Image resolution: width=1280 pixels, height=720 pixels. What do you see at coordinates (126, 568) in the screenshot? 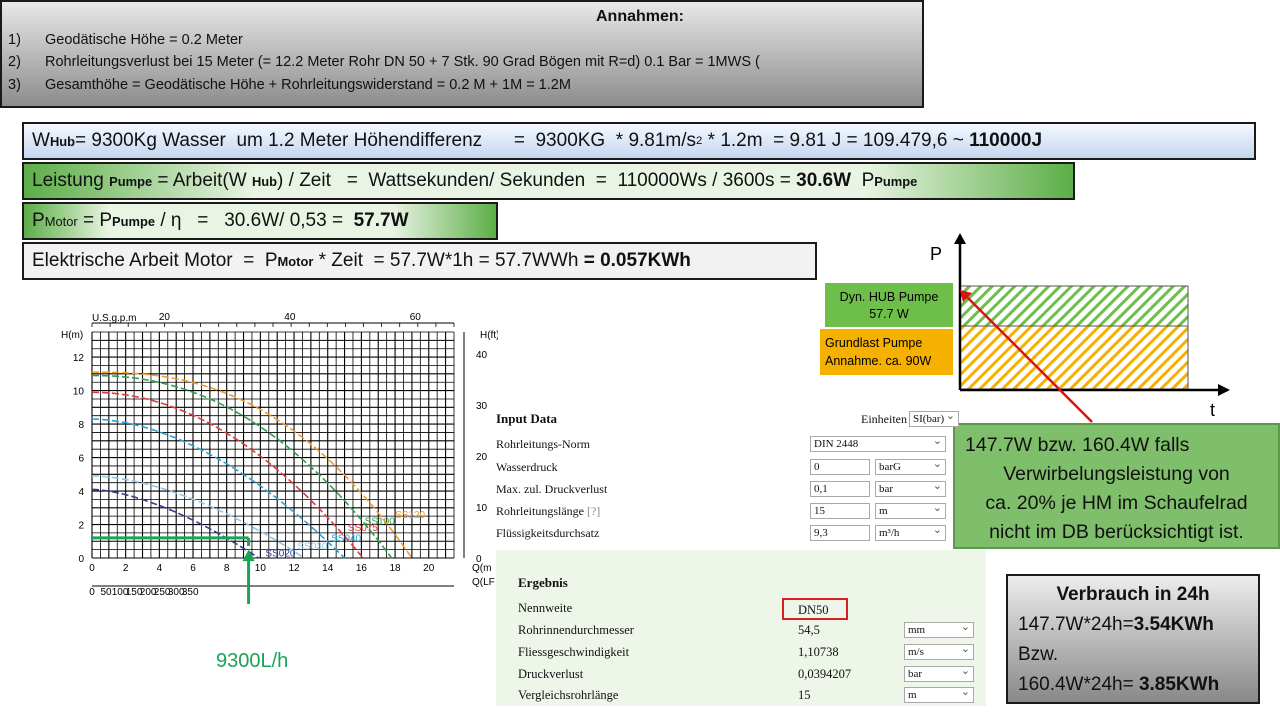
I see `bottom-axis-tick-label: 2` at bounding box center [126, 568].